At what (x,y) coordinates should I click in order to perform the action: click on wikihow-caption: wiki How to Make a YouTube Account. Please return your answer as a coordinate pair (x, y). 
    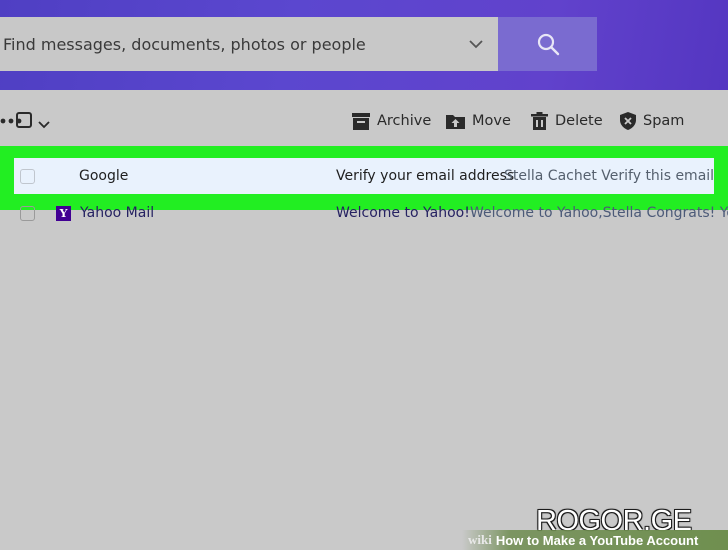
    Looking at the image, I should click on (595, 540).